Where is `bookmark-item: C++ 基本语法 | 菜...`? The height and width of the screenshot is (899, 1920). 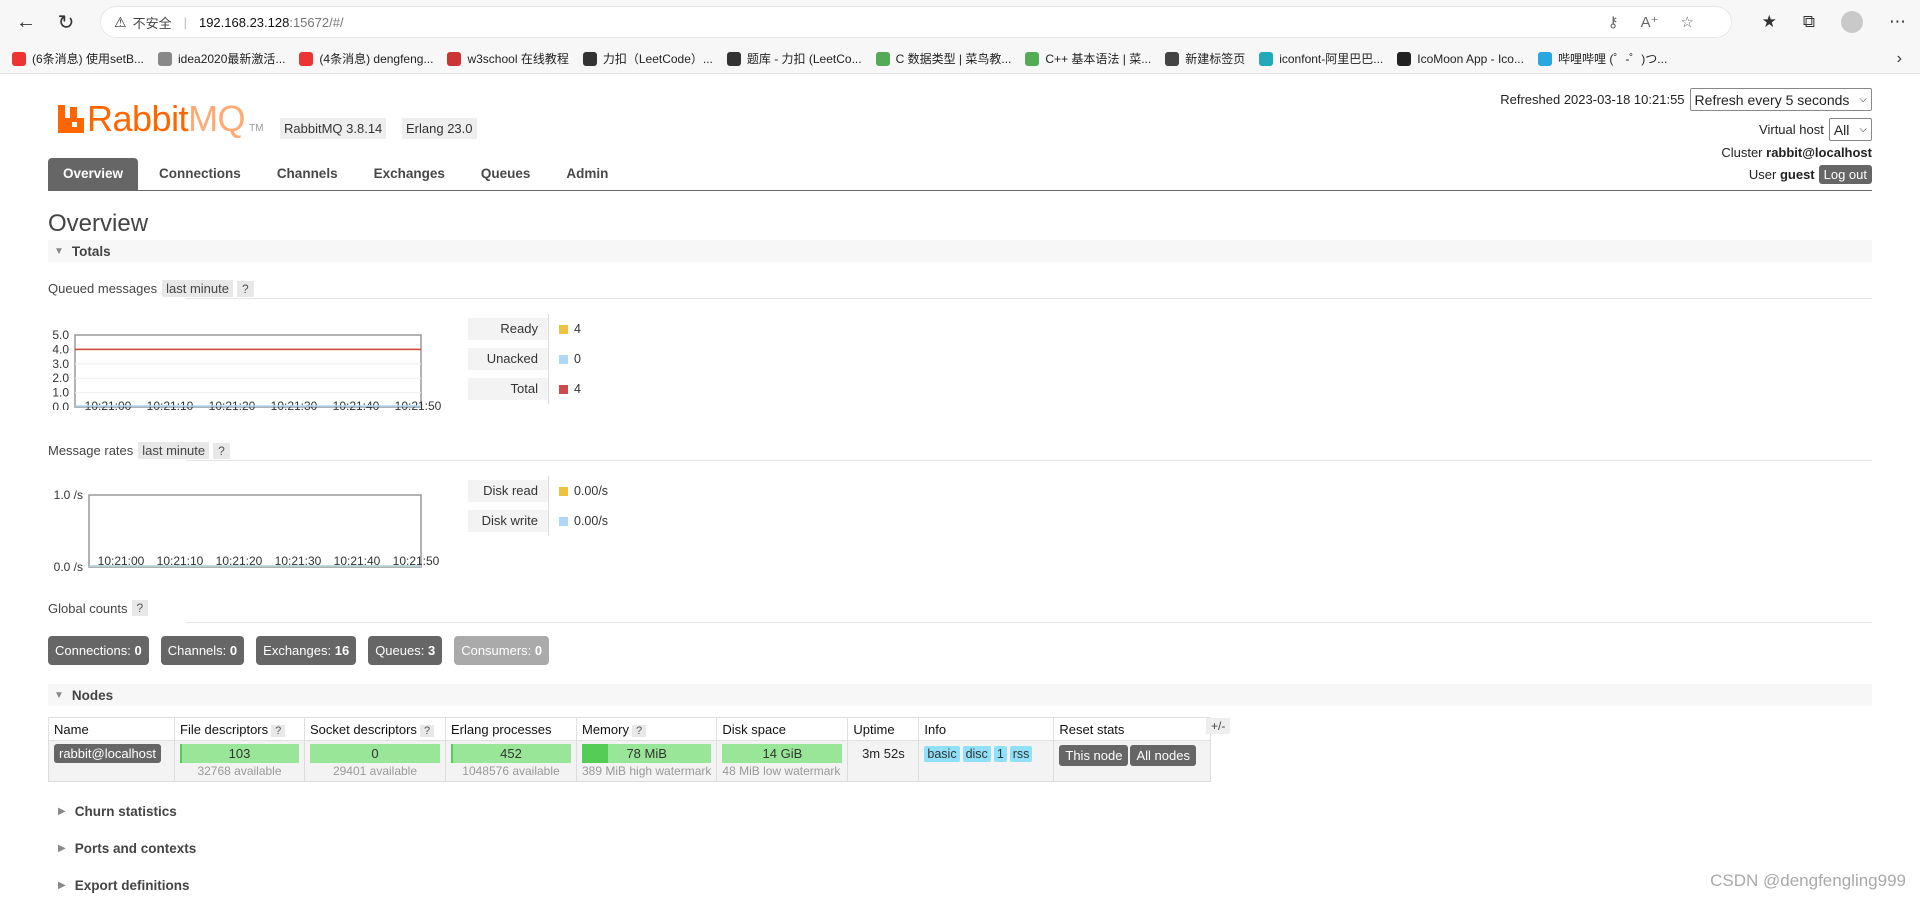
bookmark-item: C++ 基本语法 | 菜... is located at coordinates (1088, 58).